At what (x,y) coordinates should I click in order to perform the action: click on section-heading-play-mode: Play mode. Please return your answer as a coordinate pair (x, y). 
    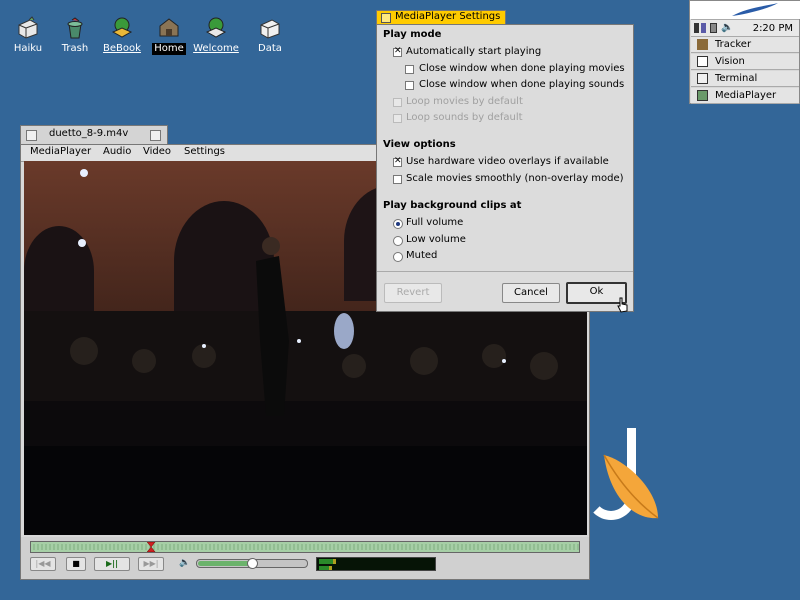
    Looking at the image, I should click on (412, 34).